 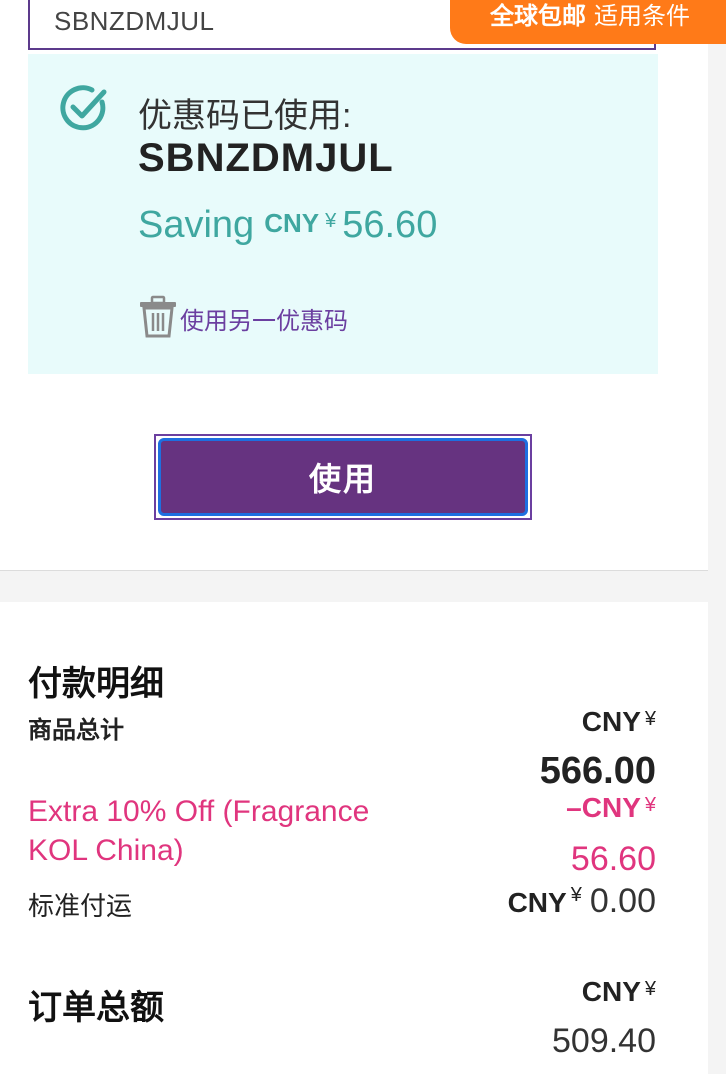 I want to click on shipping-label: 标准付运, so click(x=80, y=906).